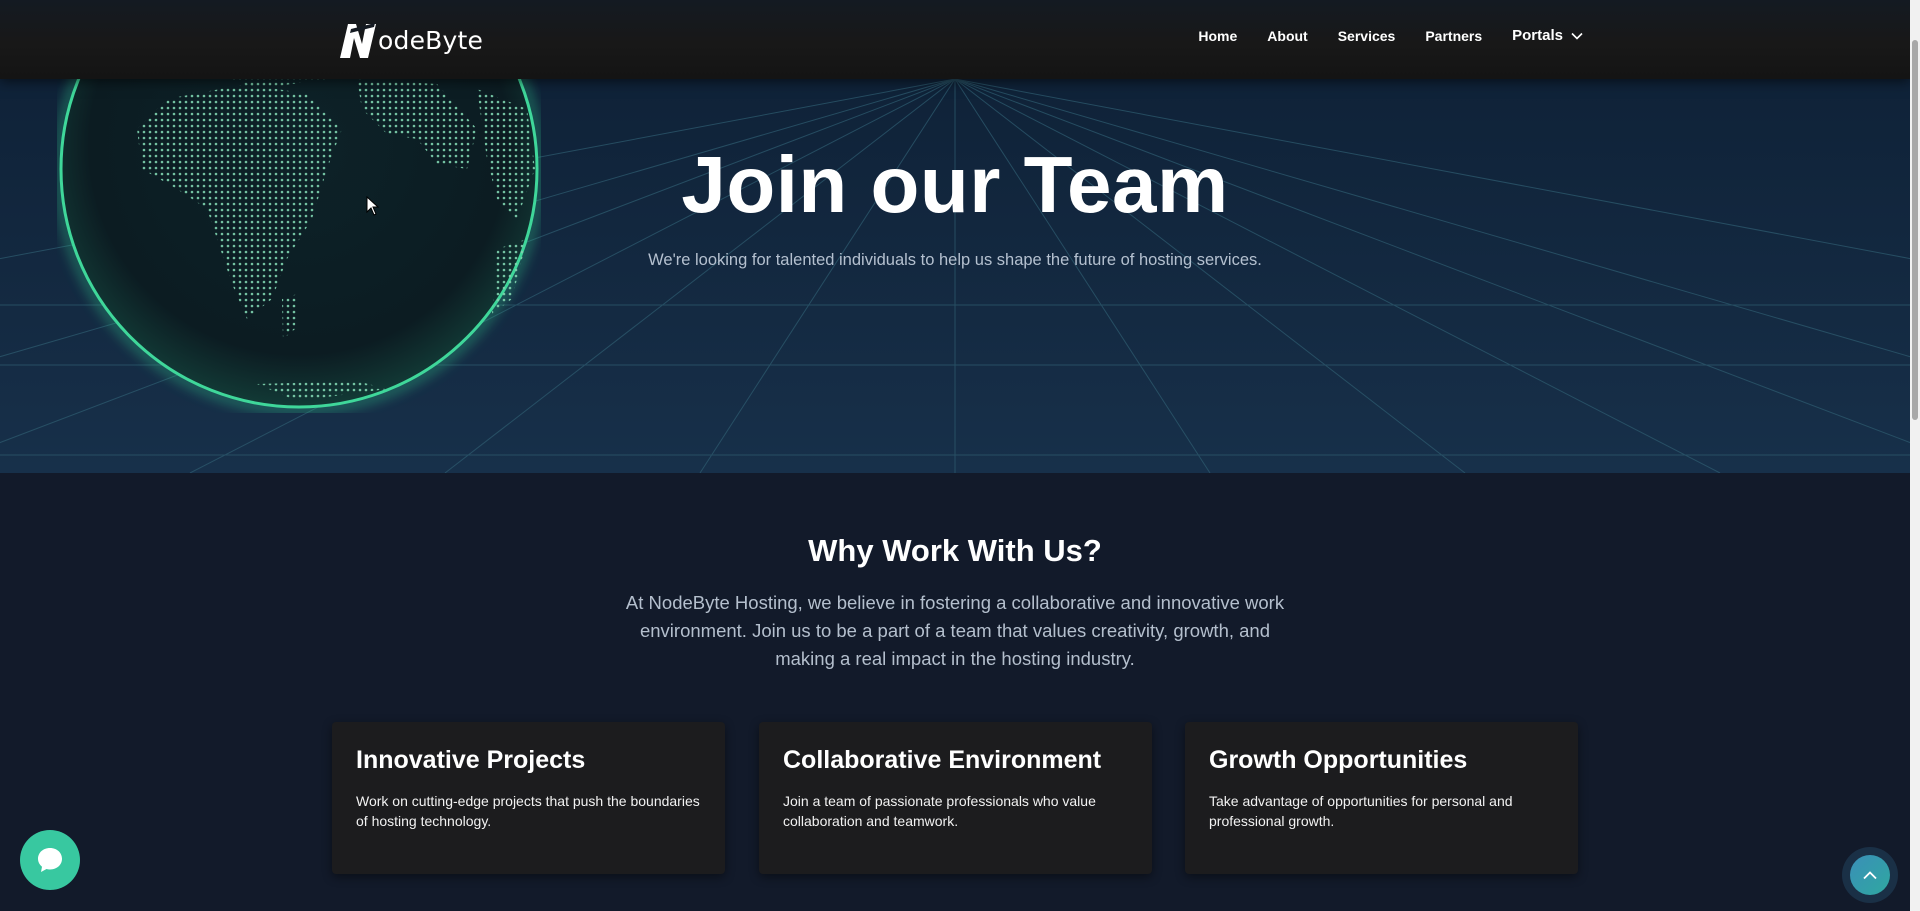 The height and width of the screenshot is (911, 1920). I want to click on main-nav: Home About Services Partners Portals, so click(1375, 35).